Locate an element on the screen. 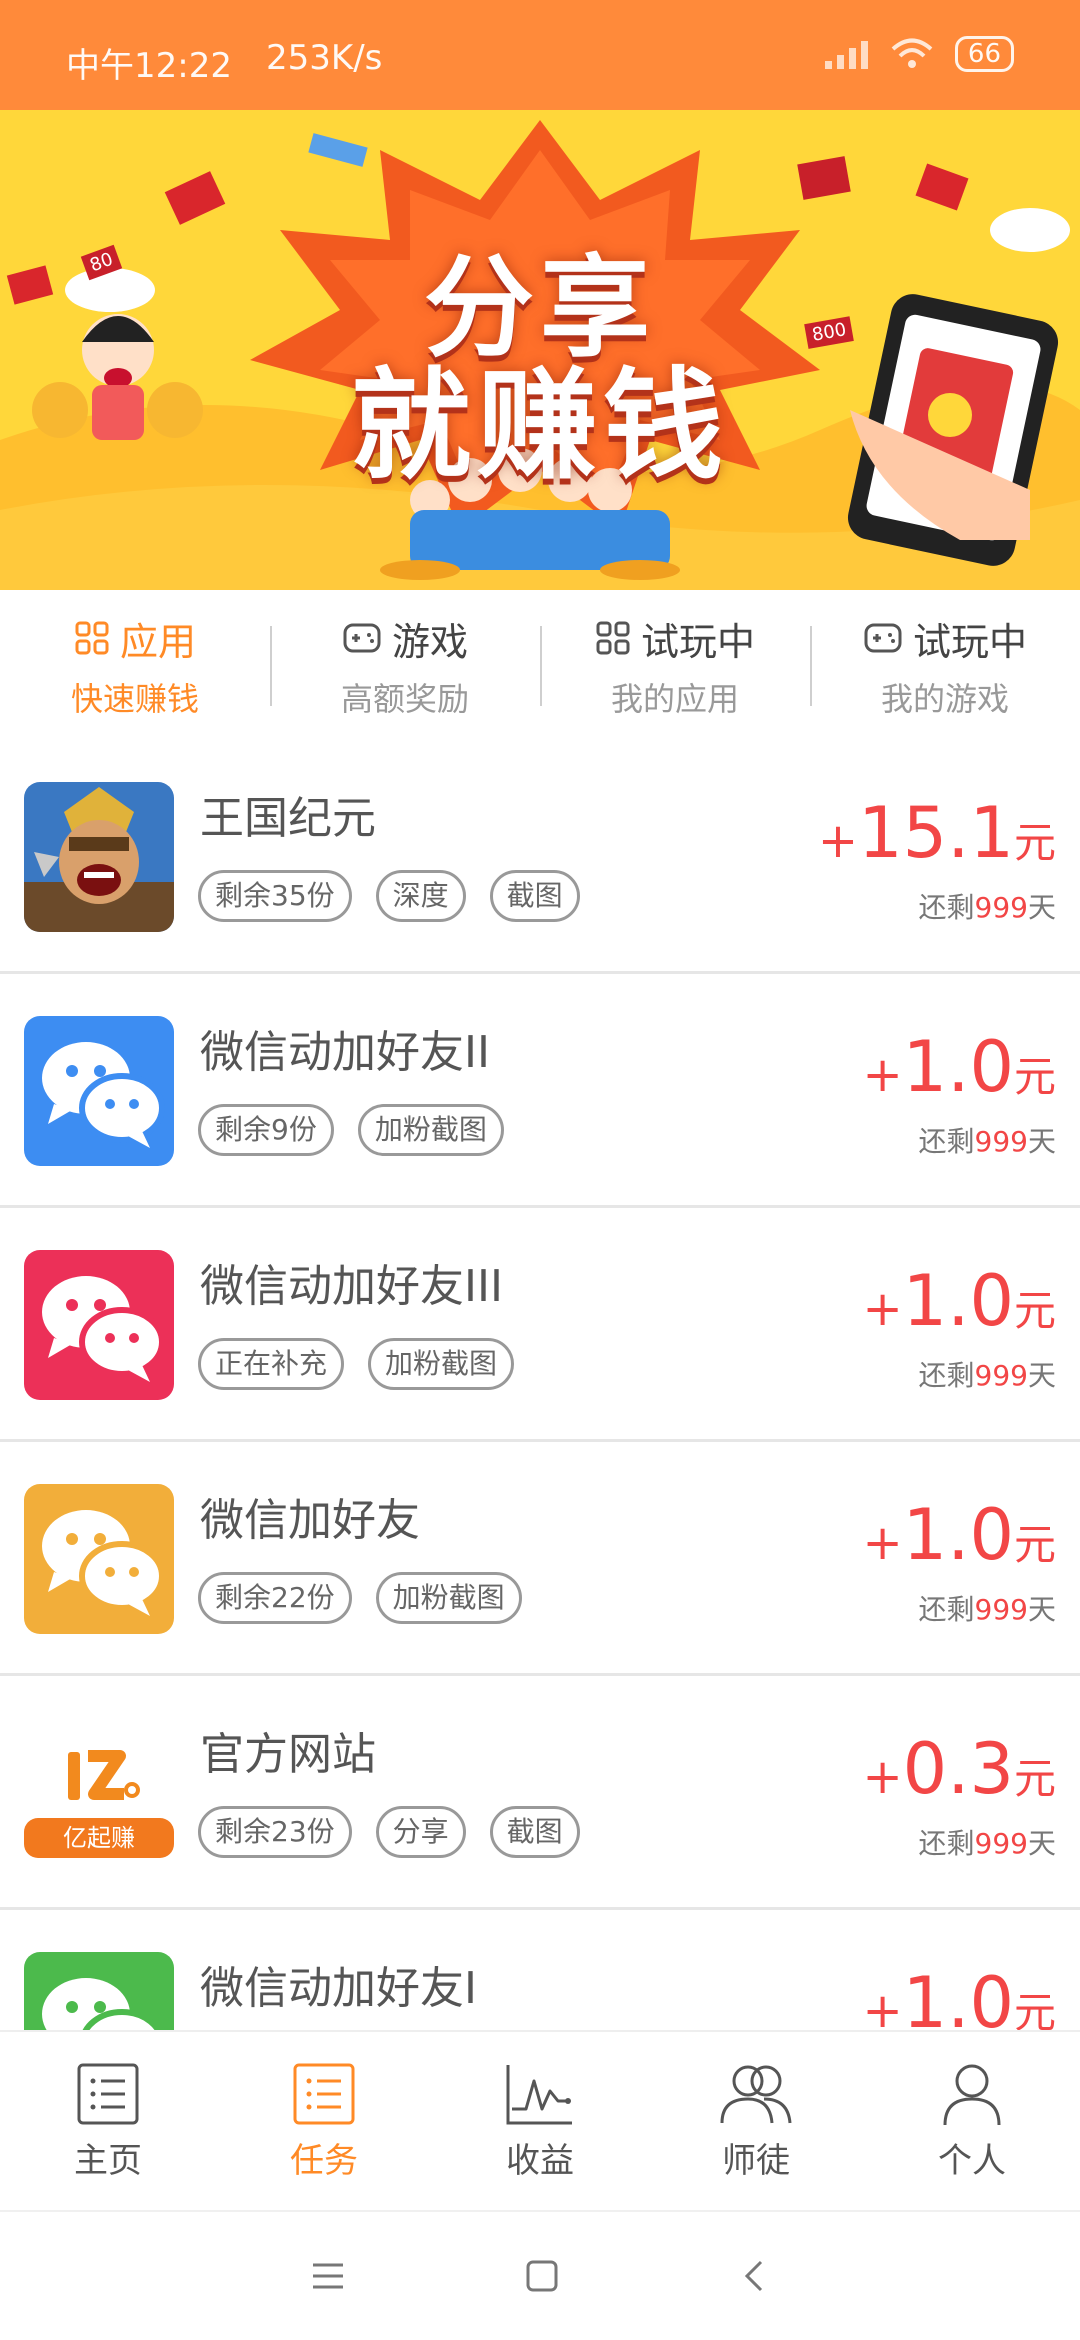  task-tag: 深度 is located at coordinates (420, 896).